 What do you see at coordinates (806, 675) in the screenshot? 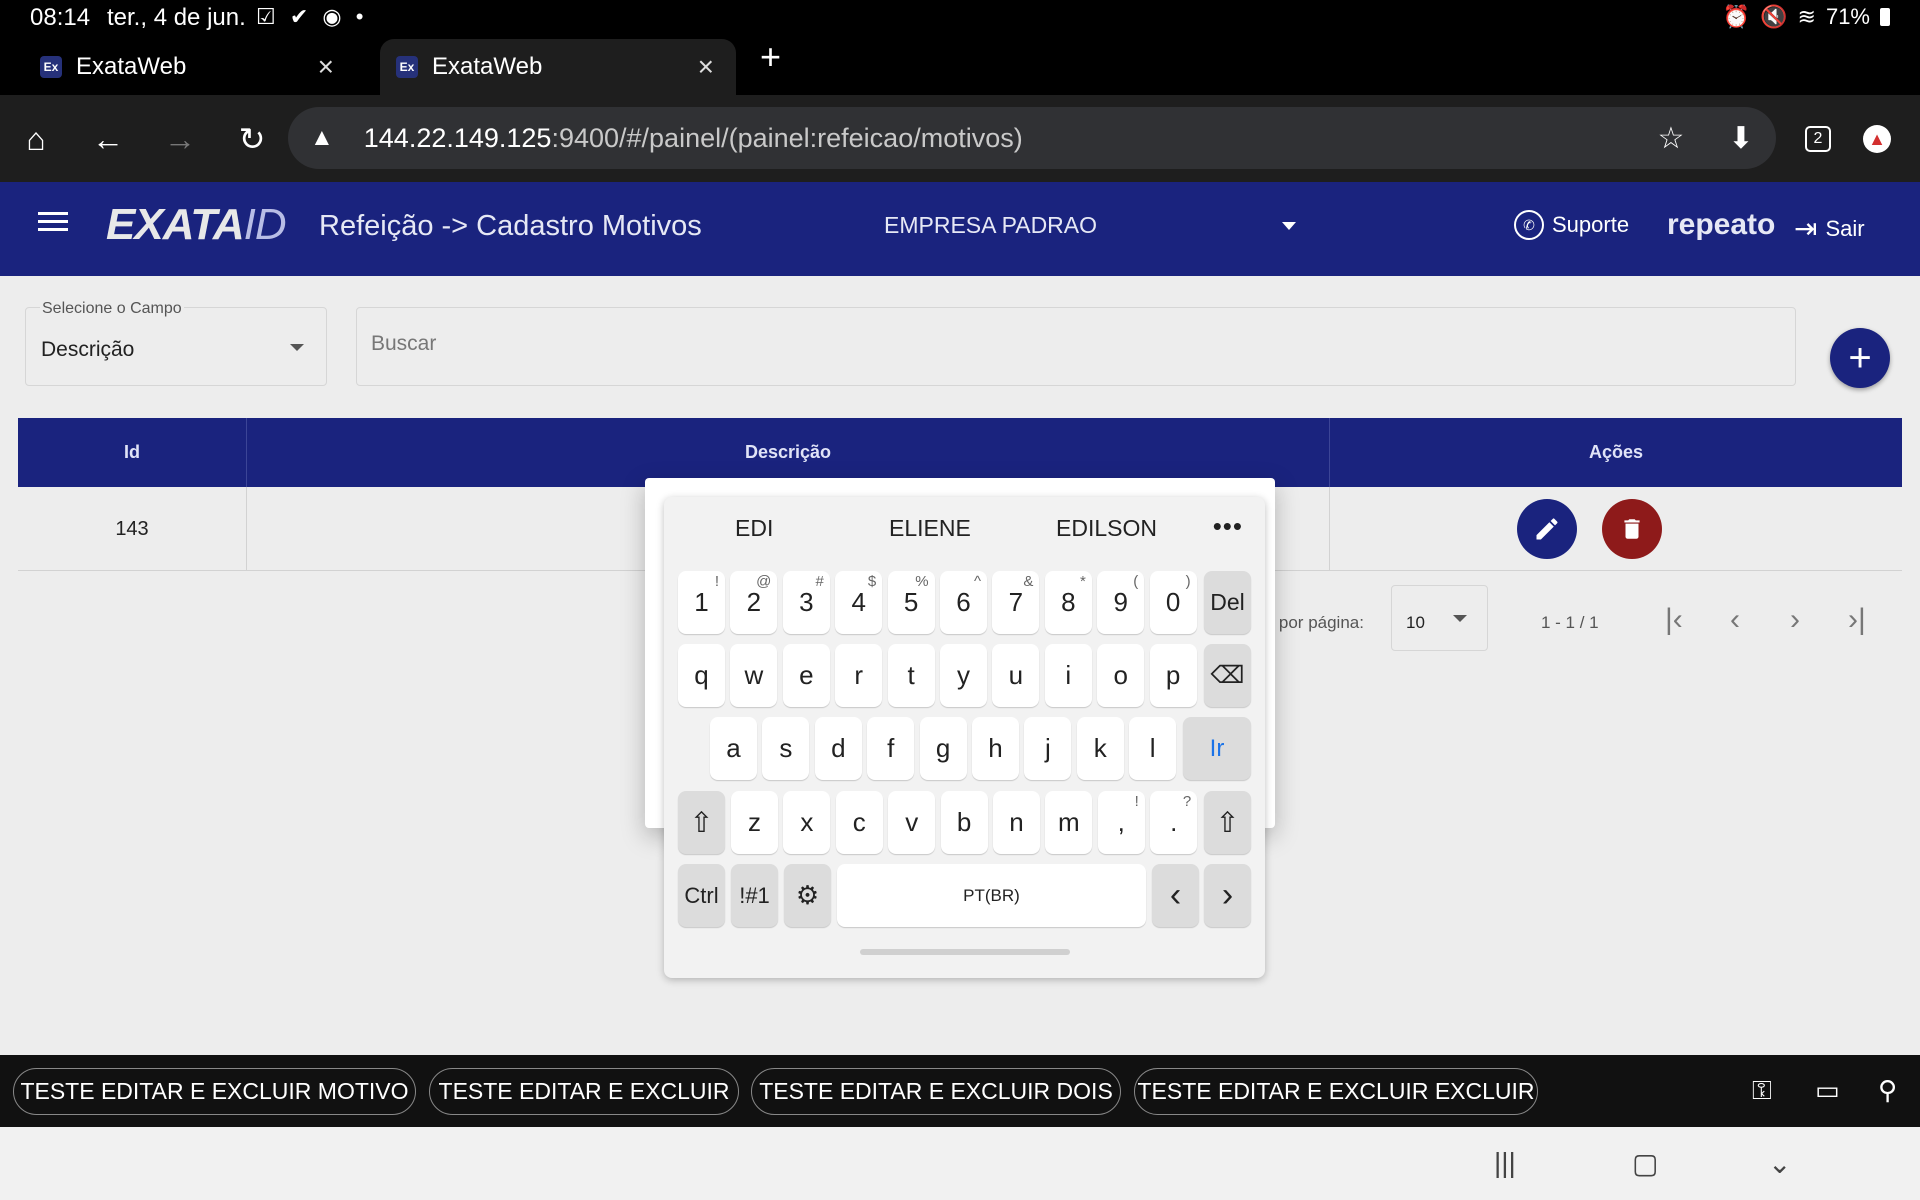
I see `key-e: e` at bounding box center [806, 675].